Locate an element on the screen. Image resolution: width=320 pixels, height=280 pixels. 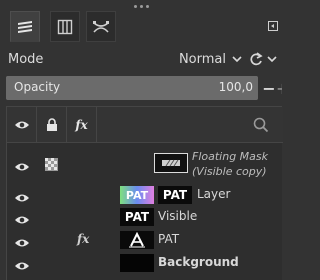
opacity-slider: Opacity 100,0 is located at coordinates (132, 88).